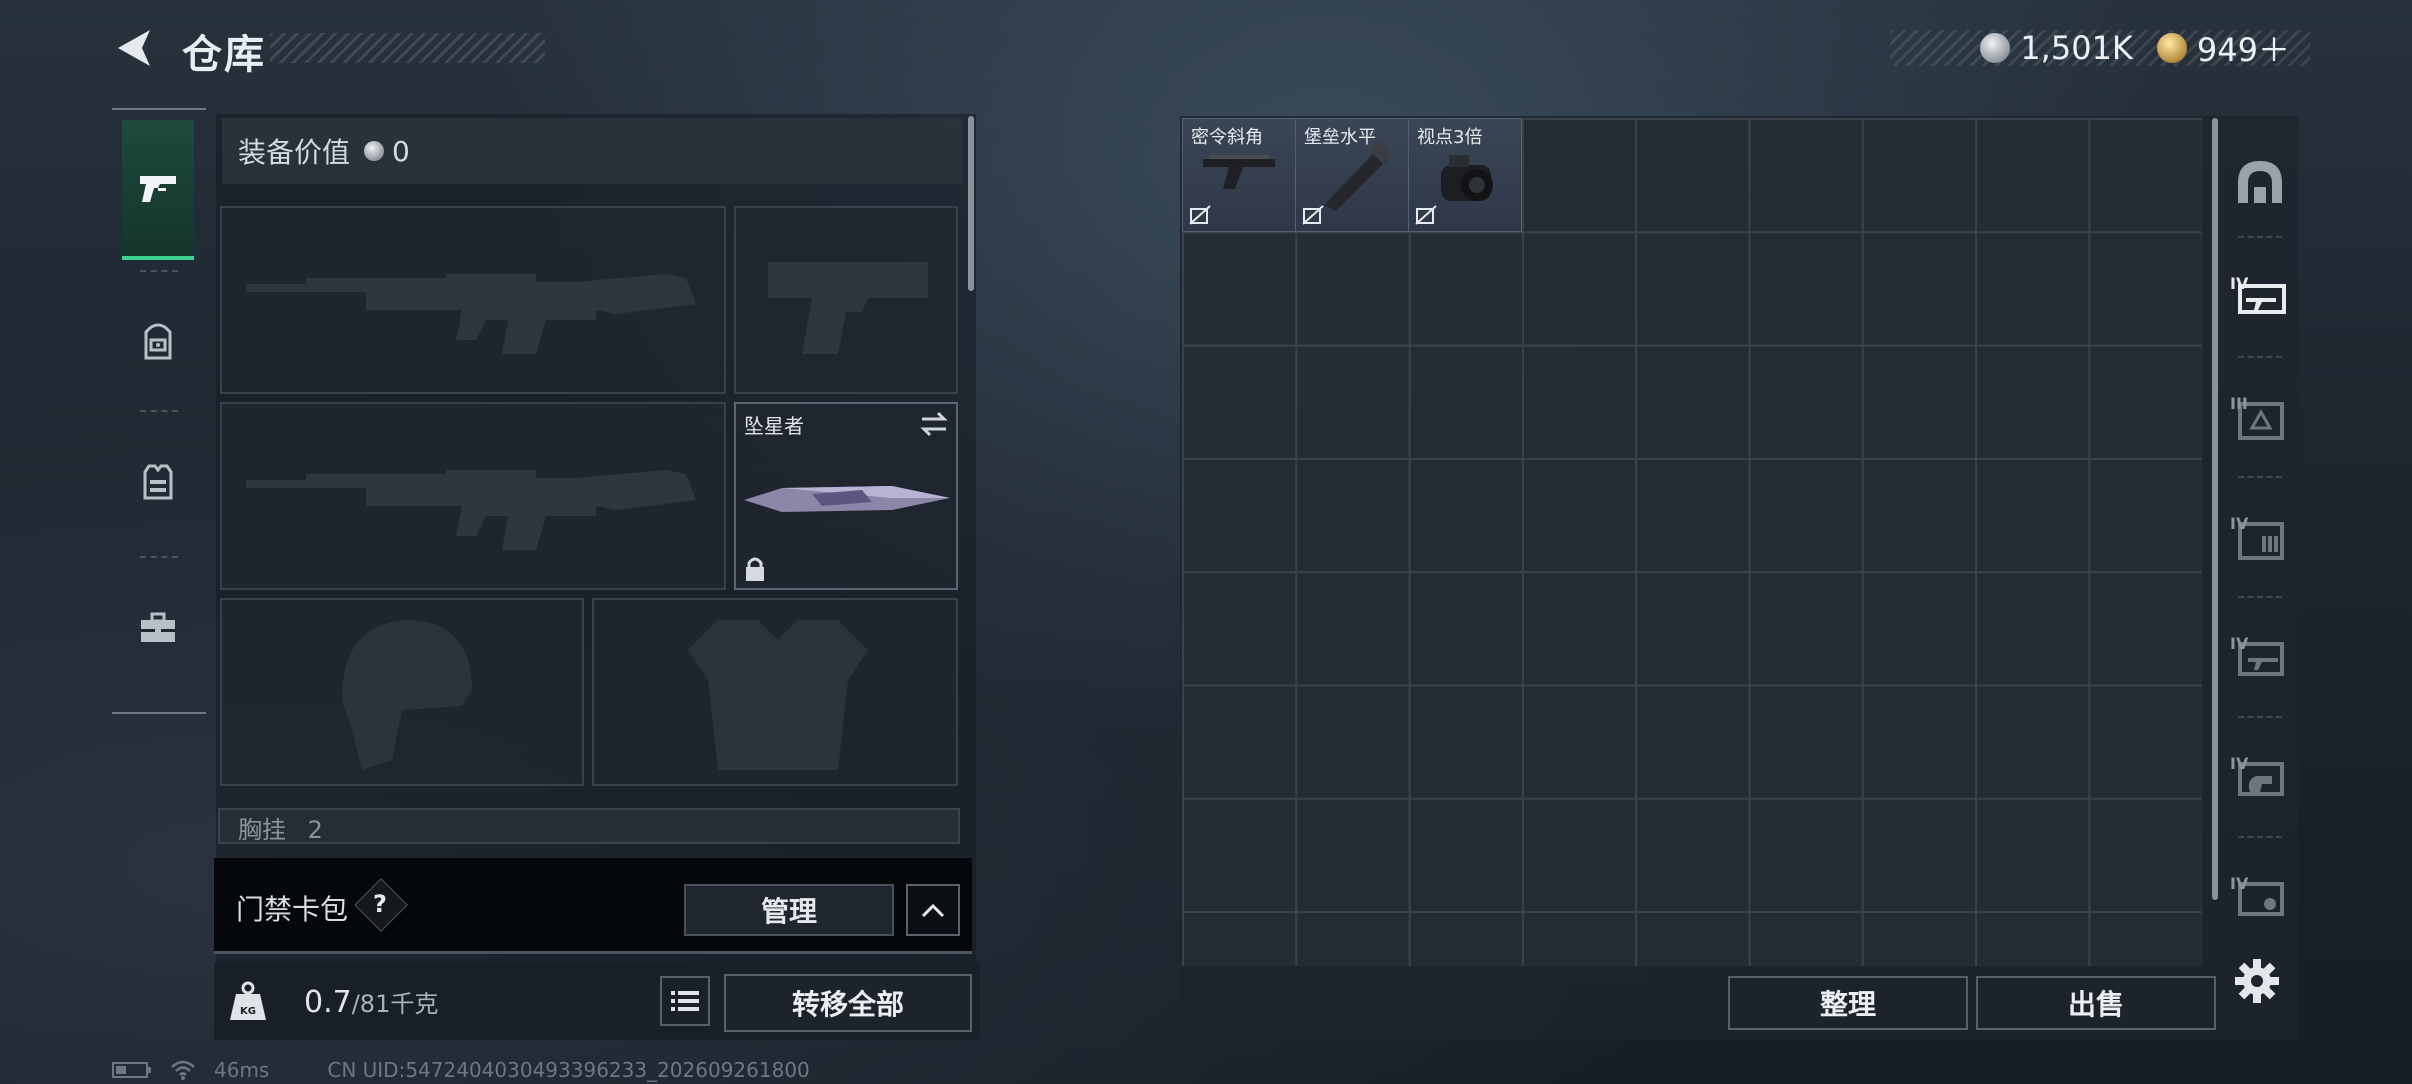 Image resolution: width=2412 pixels, height=1084 pixels. I want to click on pistol-icon, so click(158, 189).